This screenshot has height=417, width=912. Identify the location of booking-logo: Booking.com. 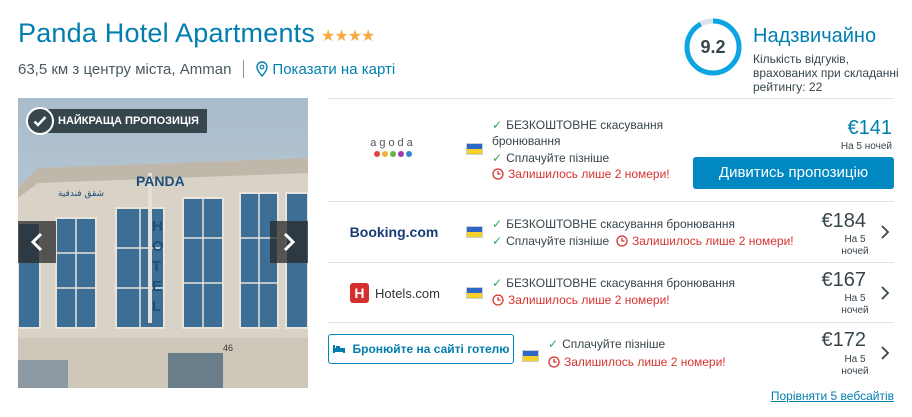
(394, 232).